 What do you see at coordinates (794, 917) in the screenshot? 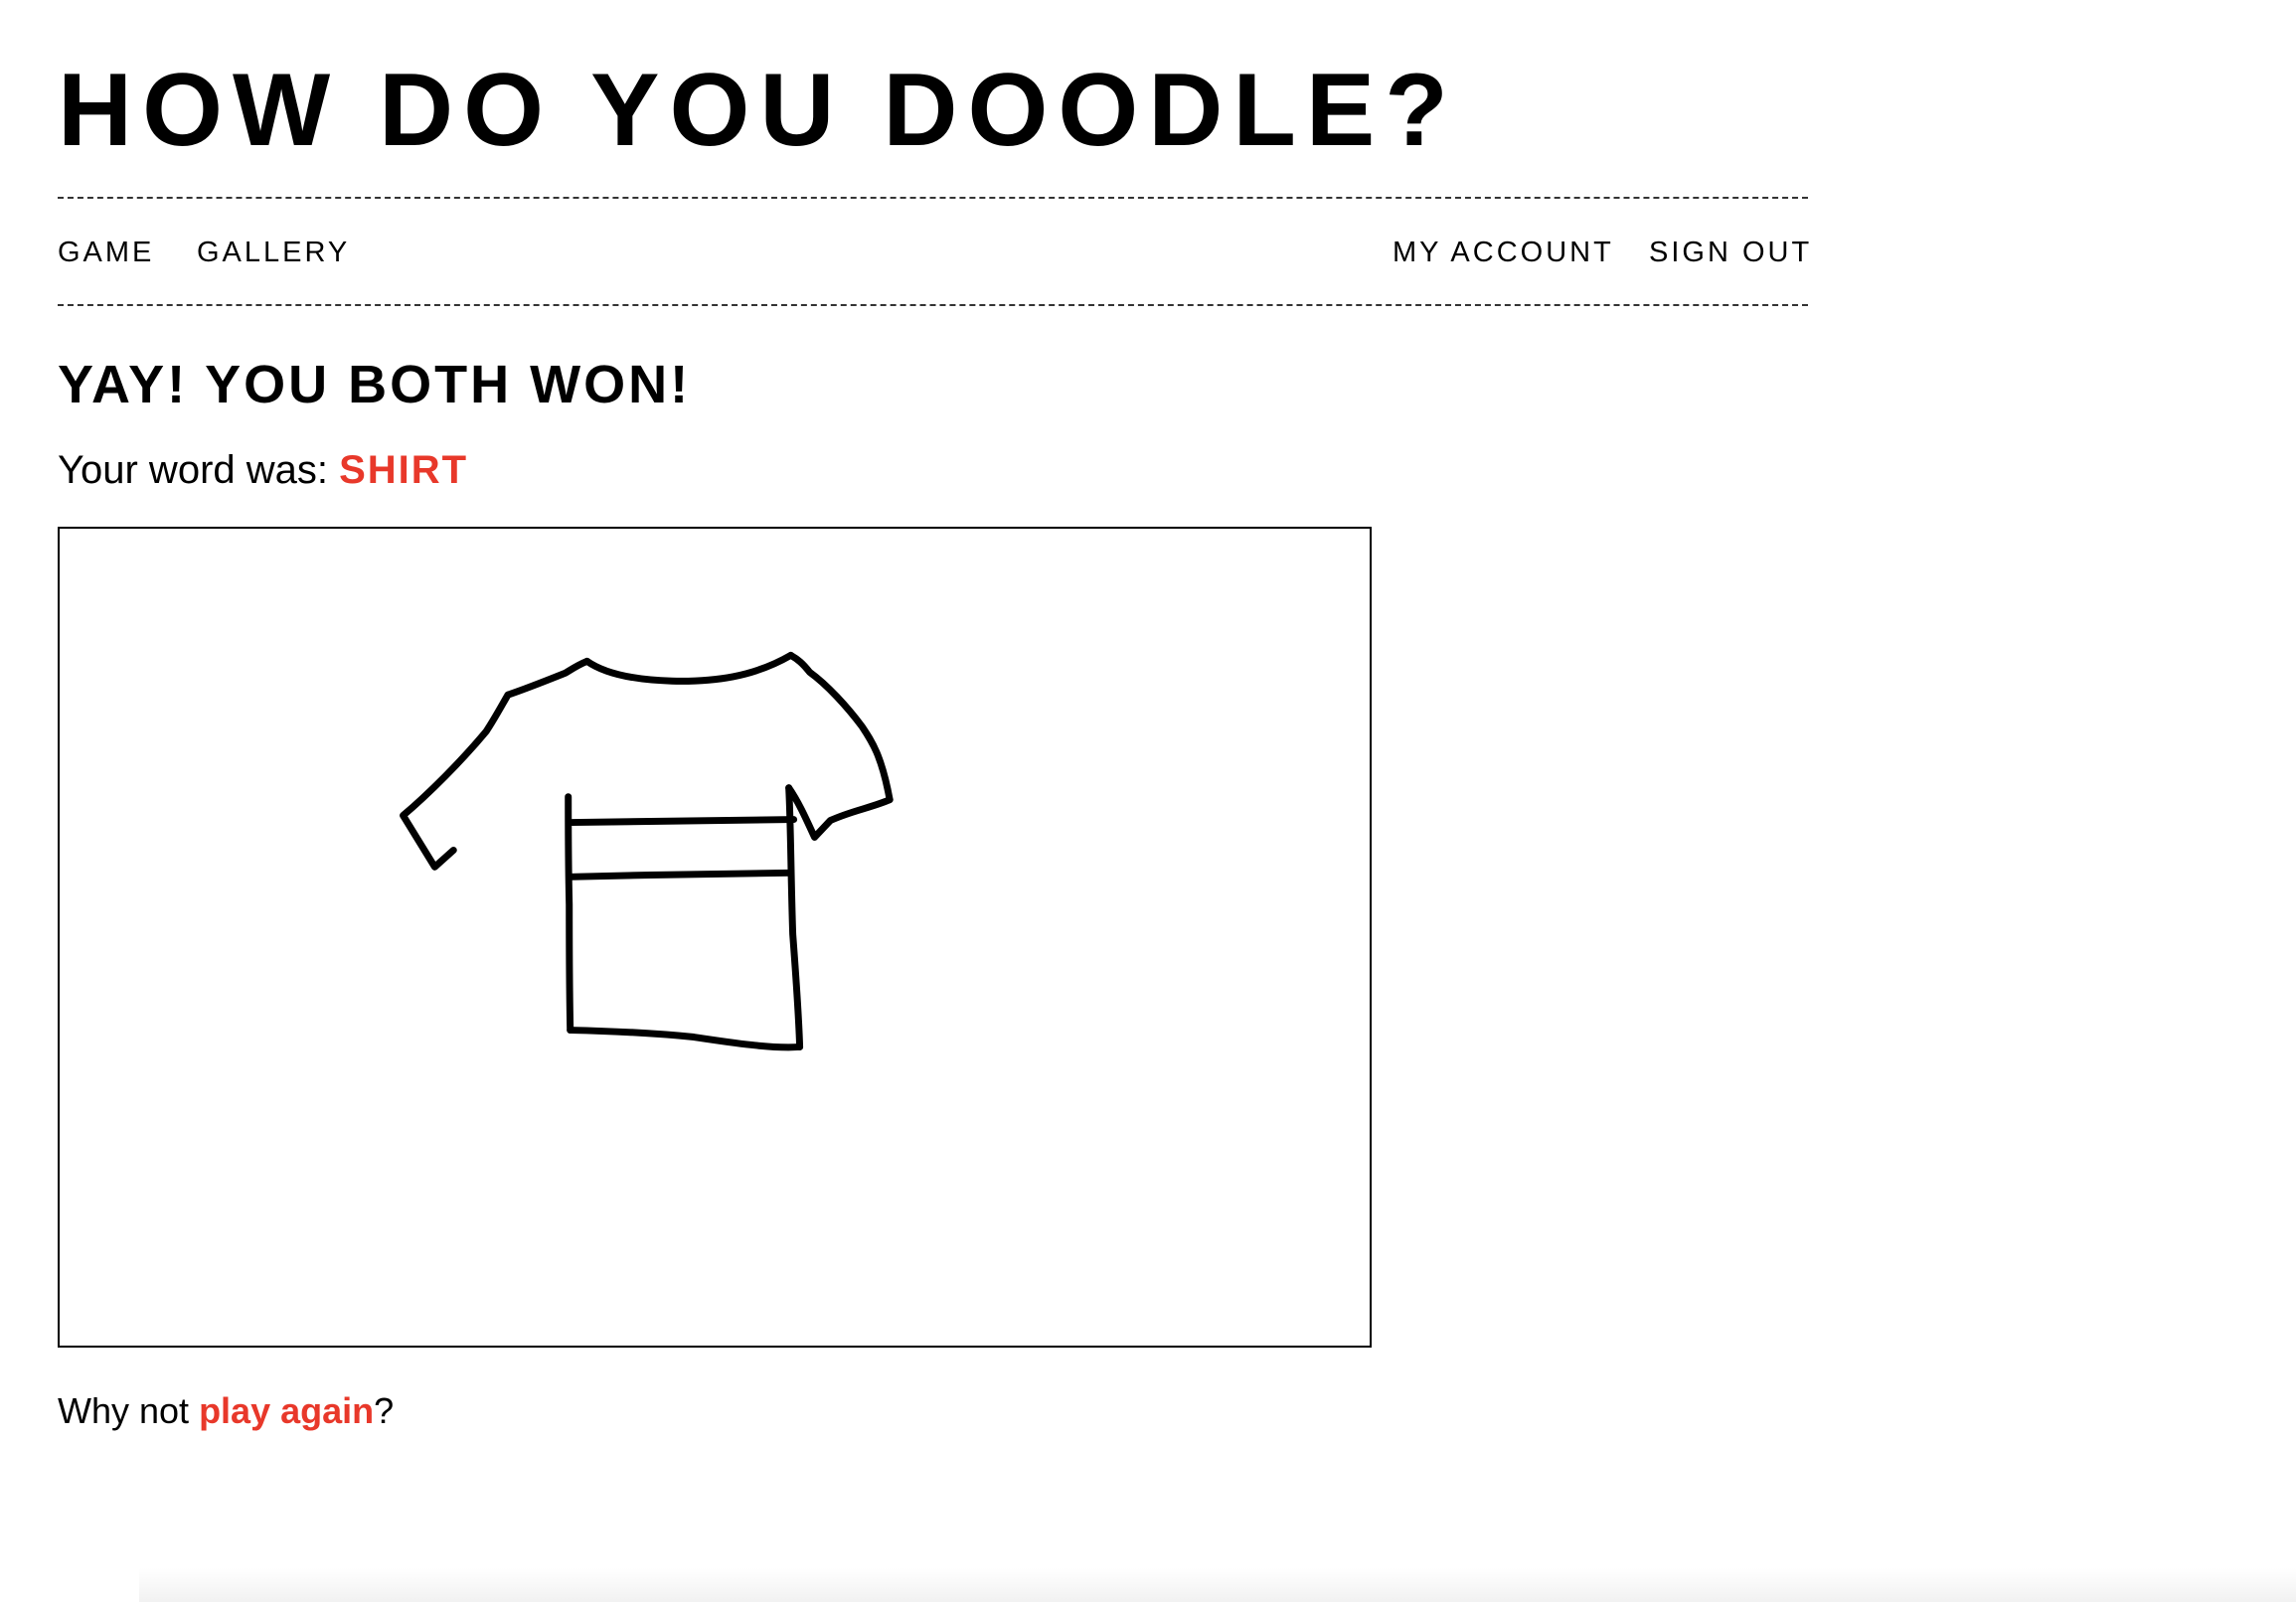
I see `shirt-right-side-stroke` at bounding box center [794, 917].